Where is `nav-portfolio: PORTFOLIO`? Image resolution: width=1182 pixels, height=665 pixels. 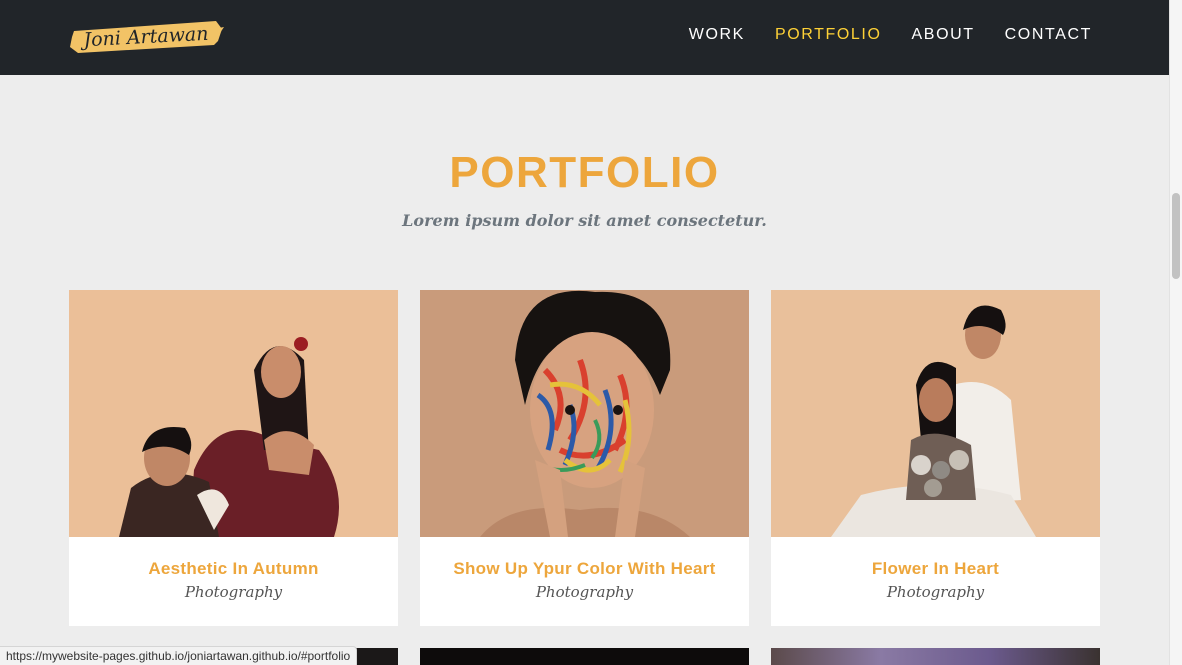
nav-portfolio: PORTFOLIO is located at coordinates (828, 35).